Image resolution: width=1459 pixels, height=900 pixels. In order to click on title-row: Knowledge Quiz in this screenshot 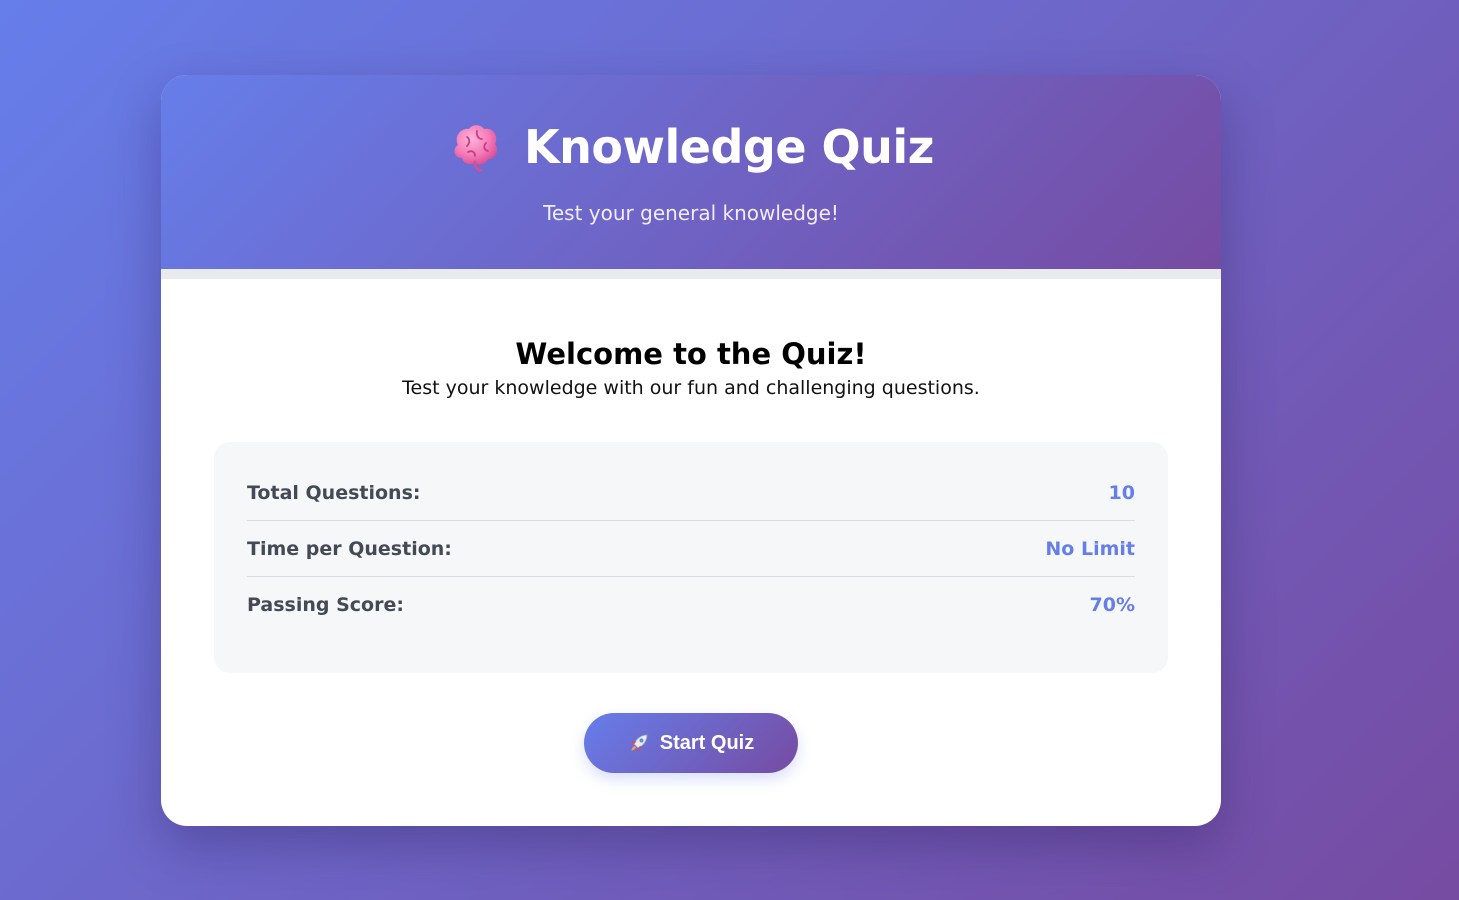, I will do `click(691, 147)`.